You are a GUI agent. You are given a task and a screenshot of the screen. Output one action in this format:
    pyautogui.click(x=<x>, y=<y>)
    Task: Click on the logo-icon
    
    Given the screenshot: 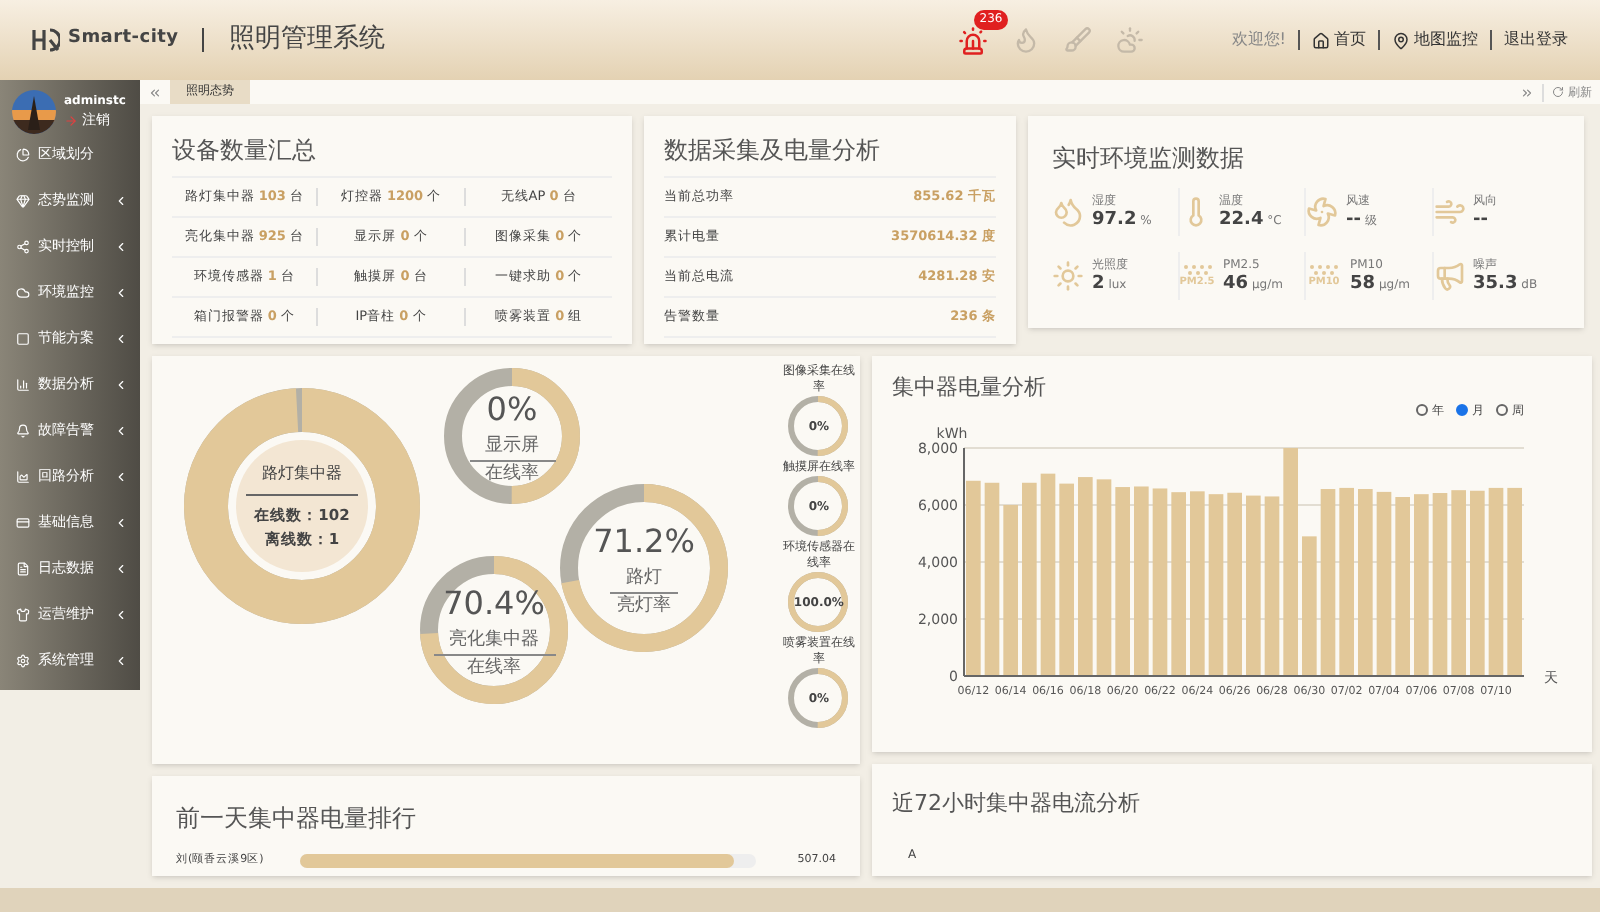 What is the action you would take?
    pyautogui.click(x=46, y=40)
    